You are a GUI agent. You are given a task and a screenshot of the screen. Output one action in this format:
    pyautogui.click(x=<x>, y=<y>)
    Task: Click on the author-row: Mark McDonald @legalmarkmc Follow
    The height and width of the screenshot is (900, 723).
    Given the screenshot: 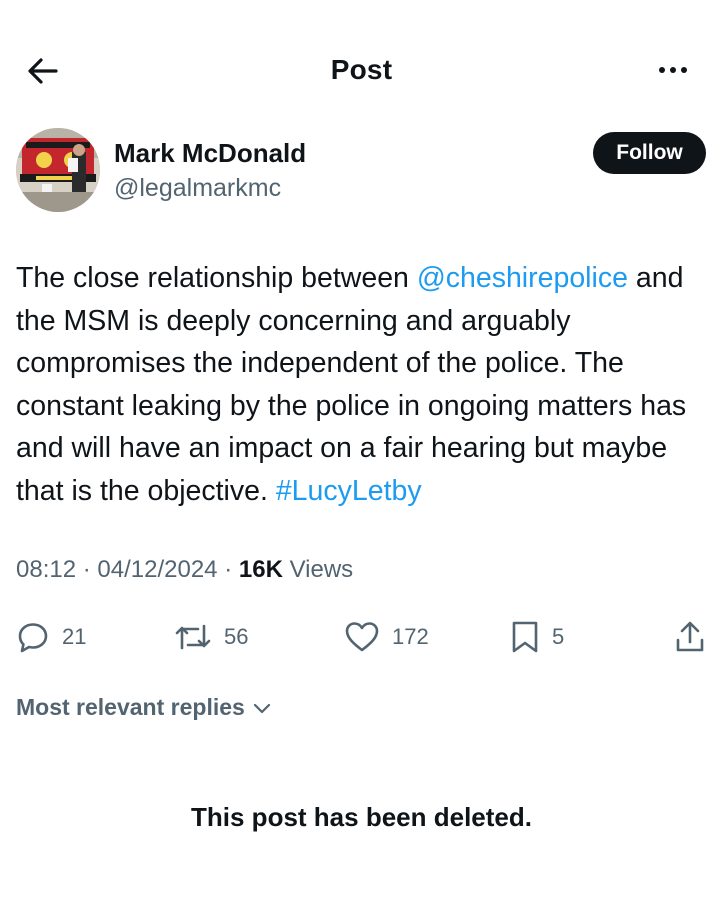 What is the action you would take?
    pyautogui.click(x=361, y=173)
    